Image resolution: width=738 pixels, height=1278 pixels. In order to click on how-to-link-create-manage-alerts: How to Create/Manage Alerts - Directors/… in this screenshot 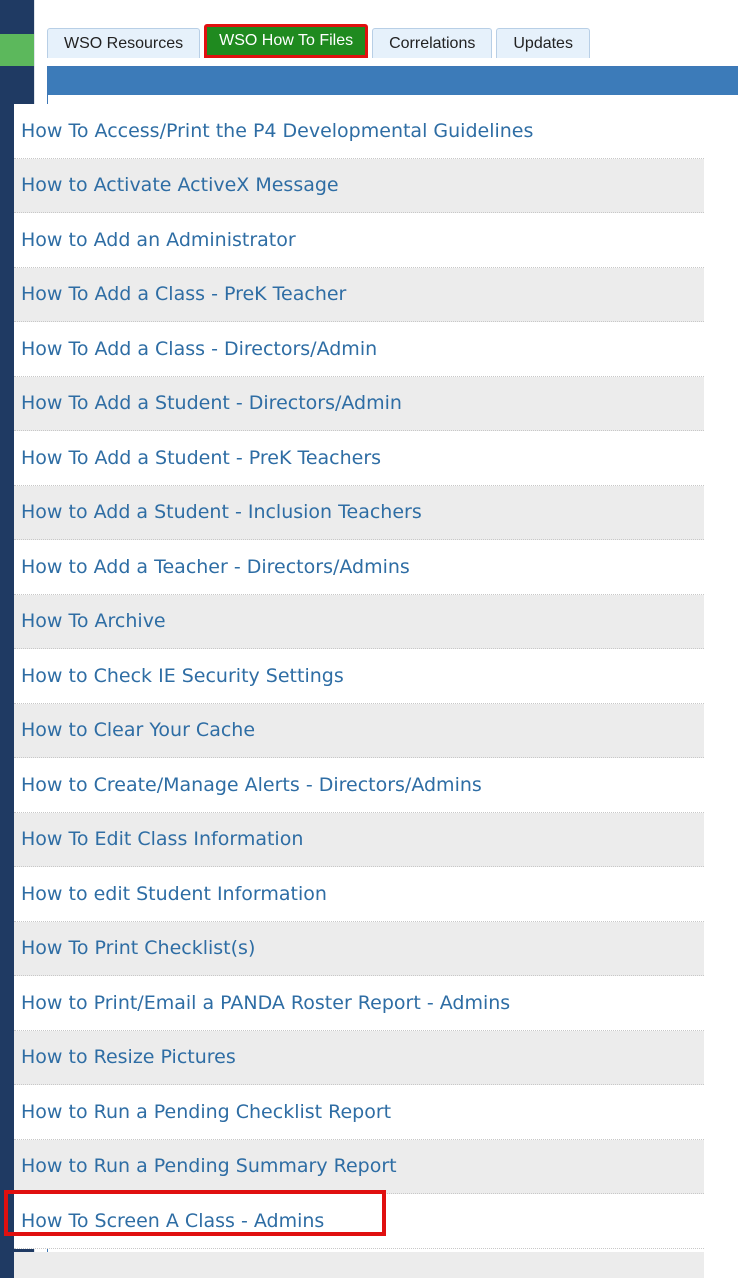, I will do `click(359, 785)`.